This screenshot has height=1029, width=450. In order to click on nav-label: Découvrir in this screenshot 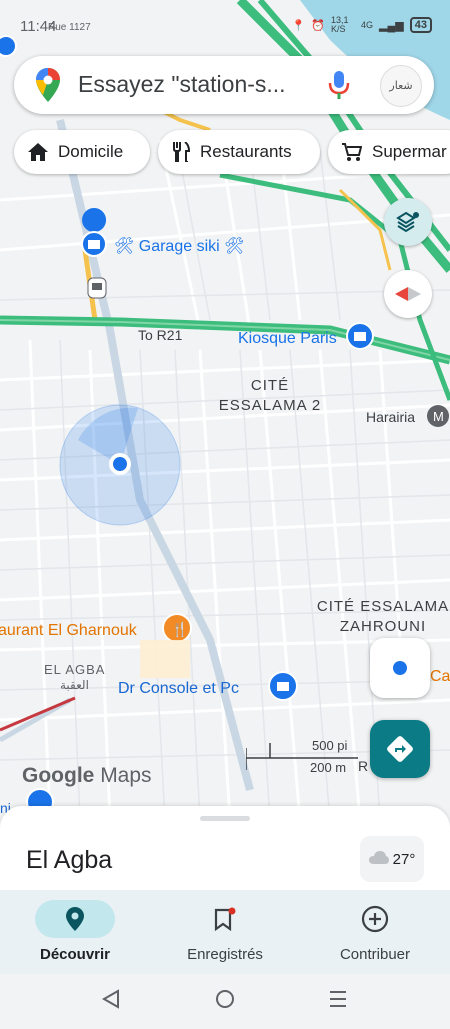, I will do `click(75, 954)`.